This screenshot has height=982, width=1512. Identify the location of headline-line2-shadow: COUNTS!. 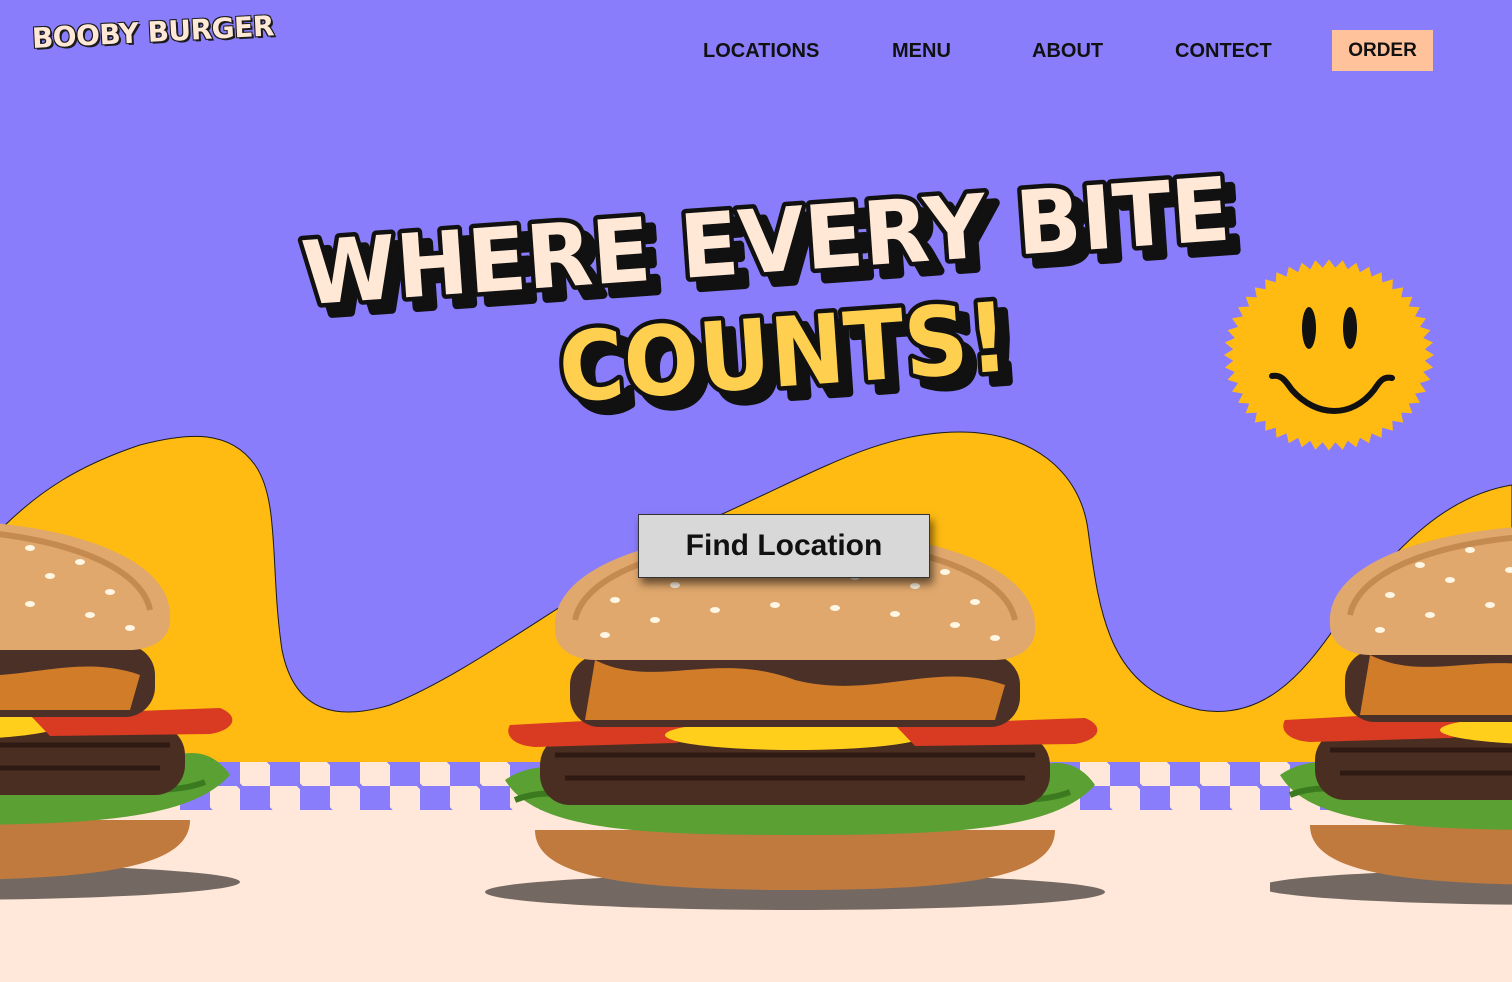
(794, 356).